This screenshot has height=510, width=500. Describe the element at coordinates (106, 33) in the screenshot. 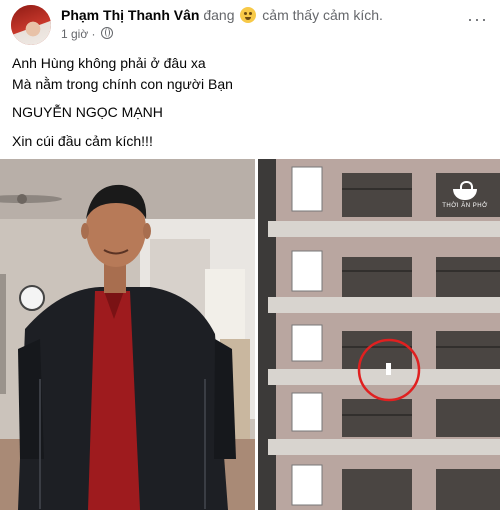

I see `globe-icon` at that location.